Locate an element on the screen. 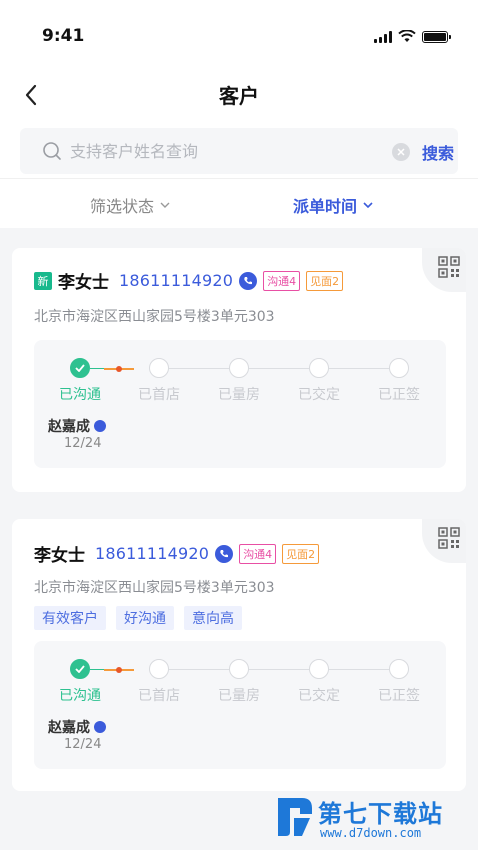 This screenshot has height=850, width=478. watermark-url: www.d7down.com is located at coordinates (371, 833).